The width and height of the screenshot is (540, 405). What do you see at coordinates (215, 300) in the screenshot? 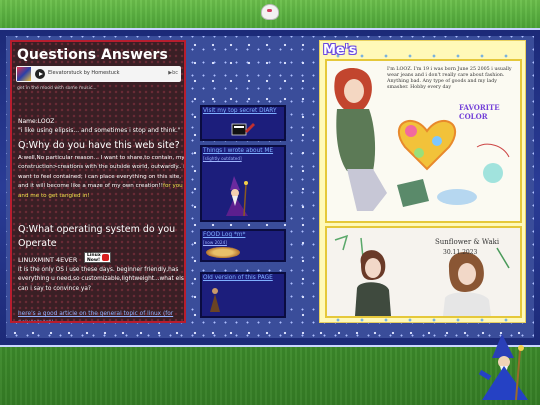
I see `monk-icon` at bounding box center [215, 300].